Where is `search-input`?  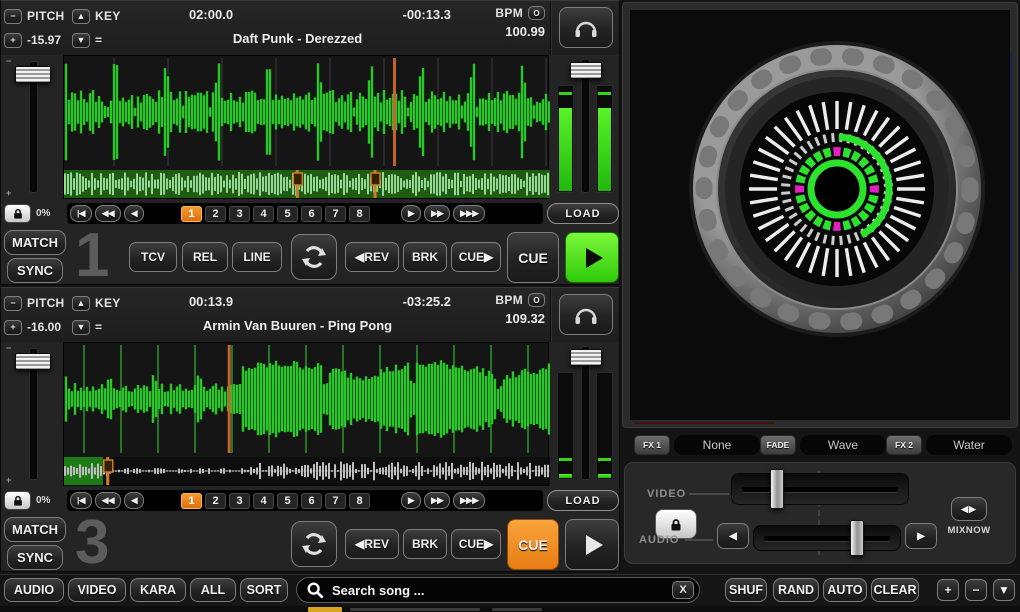 search-input is located at coordinates (501, 590).